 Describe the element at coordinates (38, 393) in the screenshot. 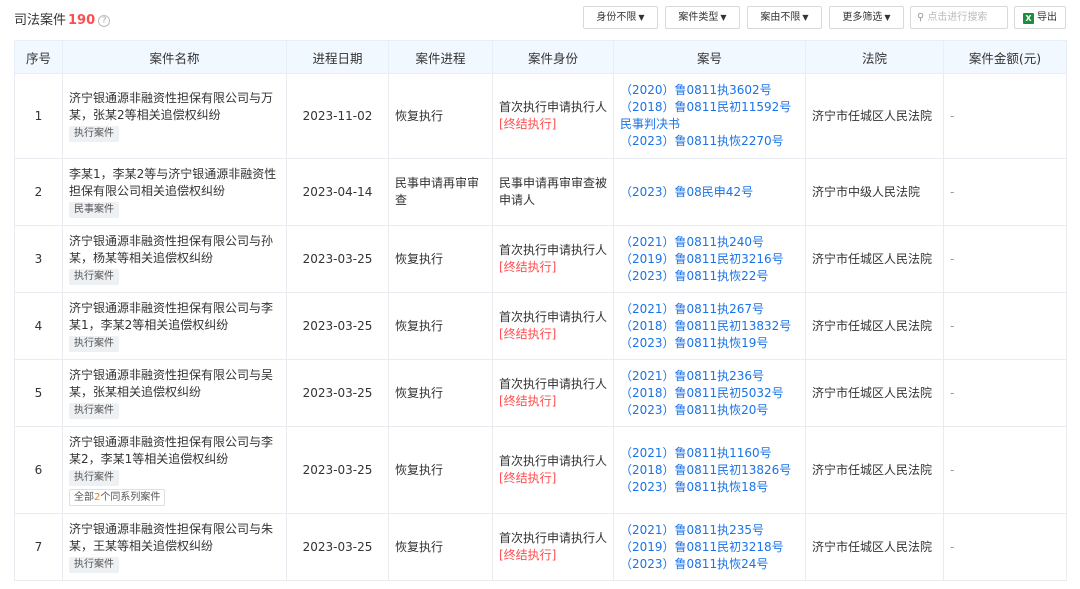

I see `row-number: 5` at that location.